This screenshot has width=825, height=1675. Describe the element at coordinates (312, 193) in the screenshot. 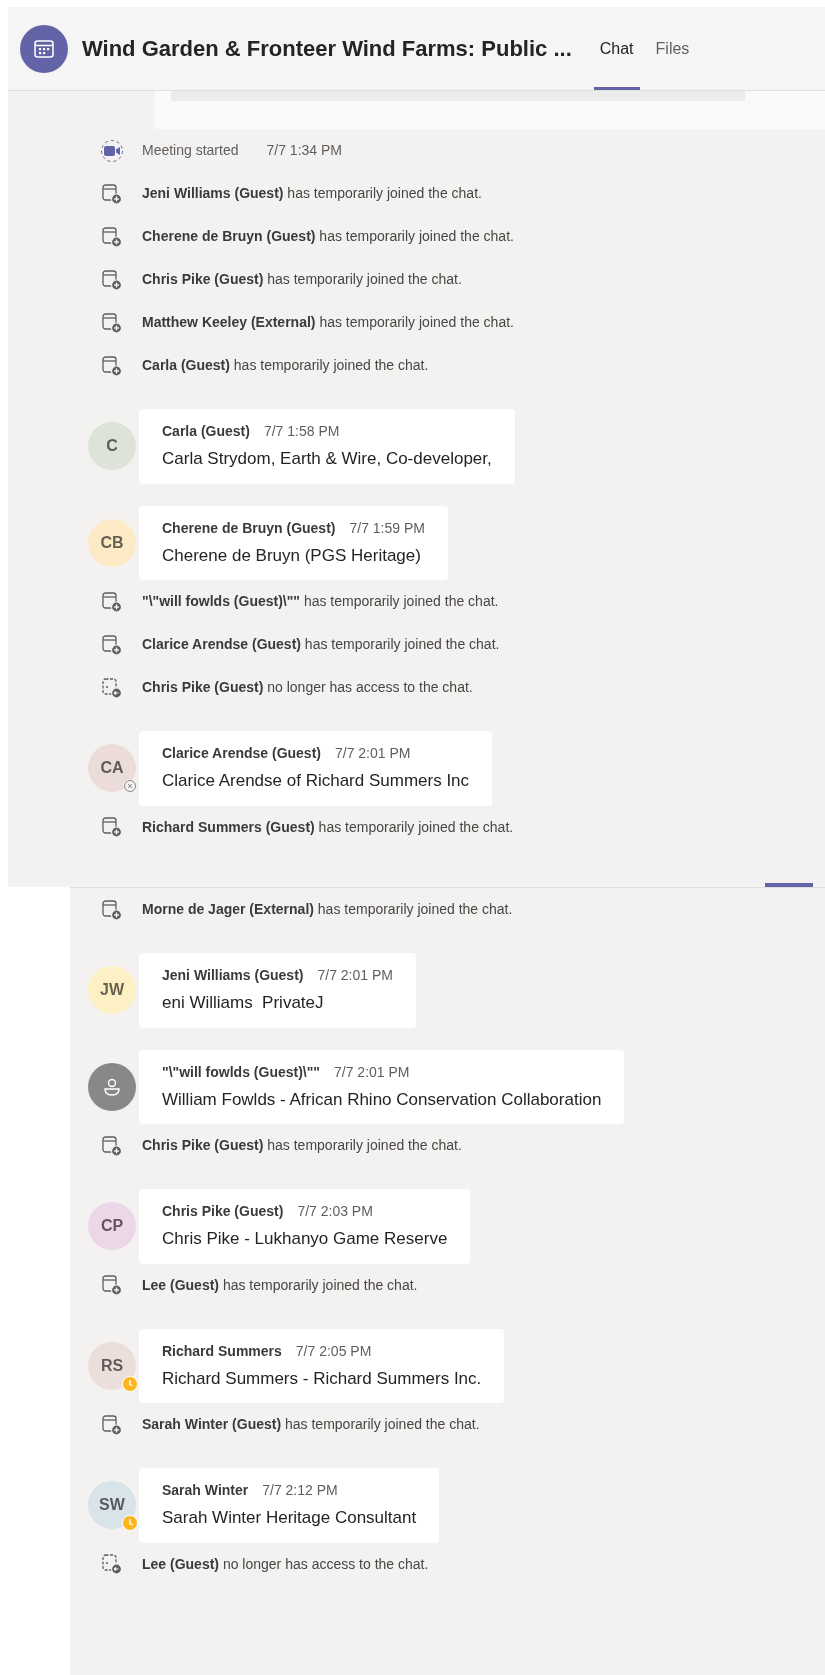

I see `event-text: Jeni Williams (Guest) has temporarily joined the chat.` at that location.